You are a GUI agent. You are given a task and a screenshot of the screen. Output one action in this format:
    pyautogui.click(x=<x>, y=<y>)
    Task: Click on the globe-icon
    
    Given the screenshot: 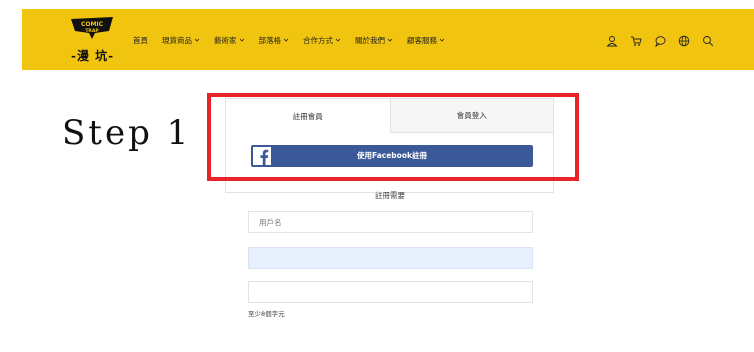 What is the action you would take?
    pyautogui.click(x=684, y=41)
    